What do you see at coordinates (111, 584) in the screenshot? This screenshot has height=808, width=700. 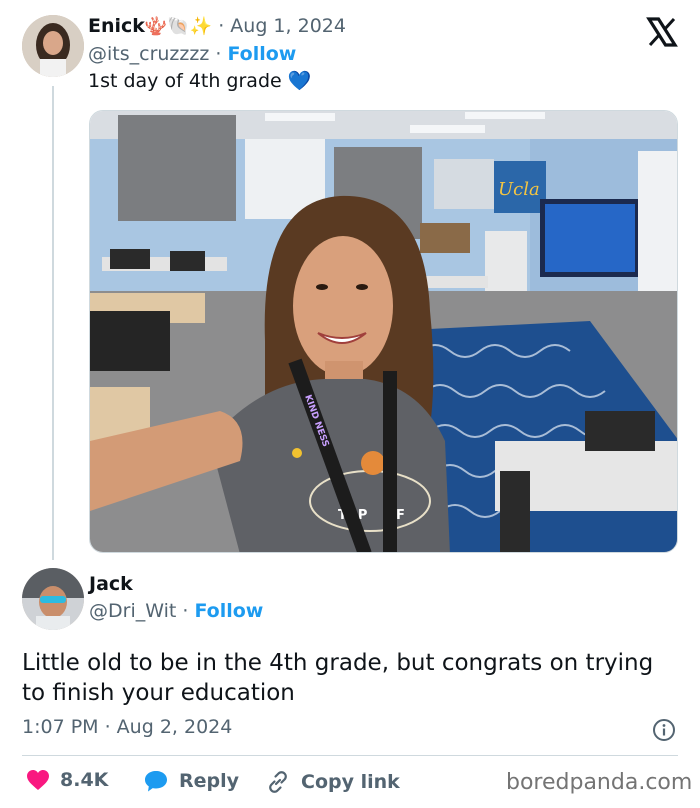 I see `reply-author-name: Jack` at bounding box center [111, 584].